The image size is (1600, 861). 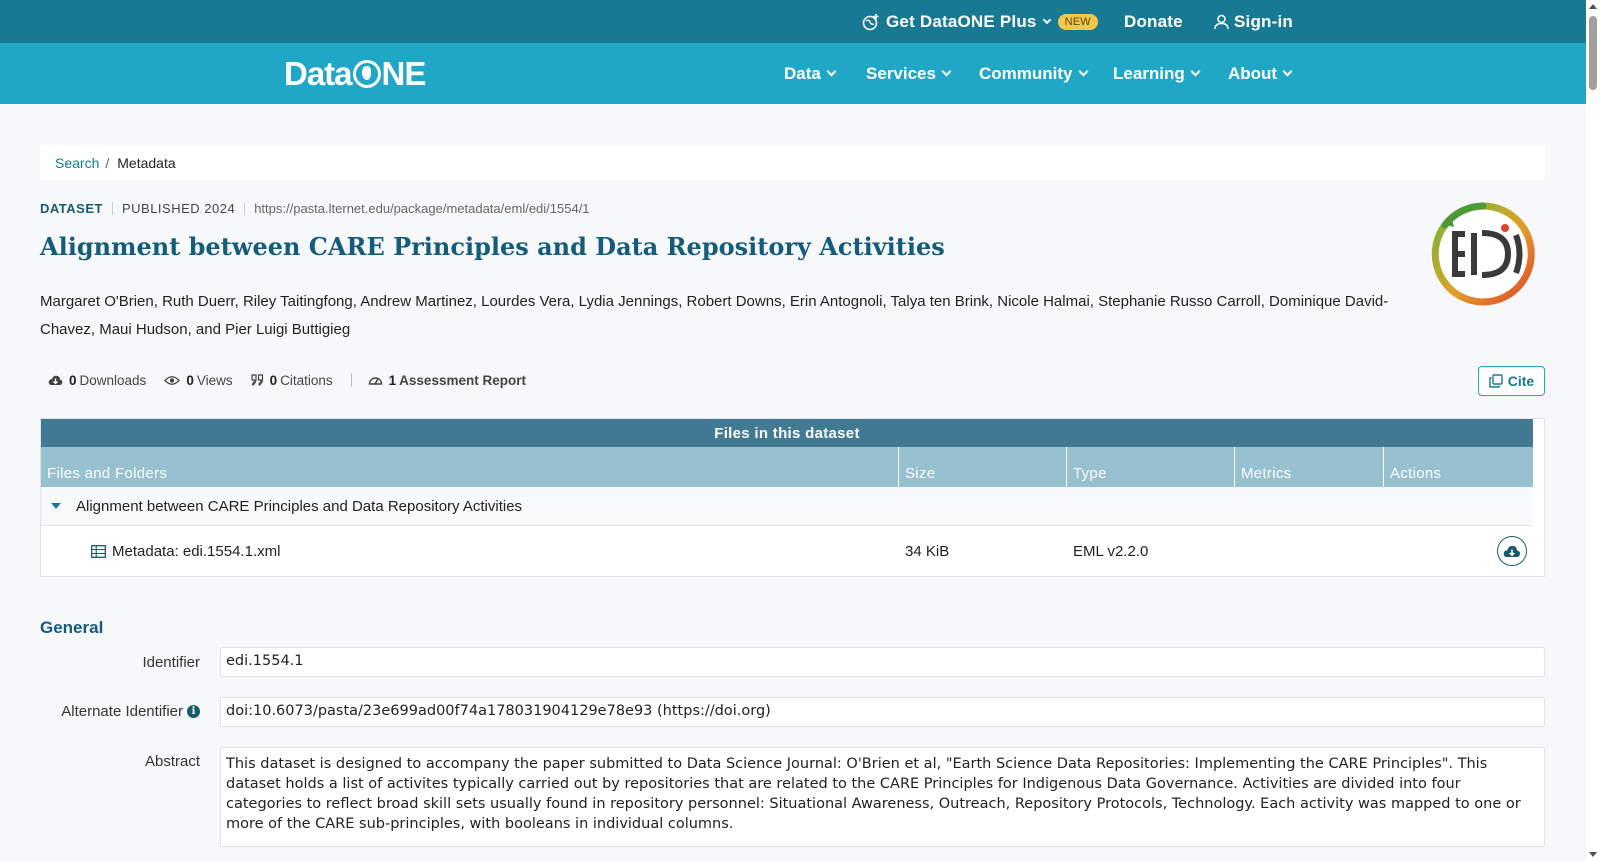 I want to click on file-size: 34 KiB, so click(x=927, y=551).